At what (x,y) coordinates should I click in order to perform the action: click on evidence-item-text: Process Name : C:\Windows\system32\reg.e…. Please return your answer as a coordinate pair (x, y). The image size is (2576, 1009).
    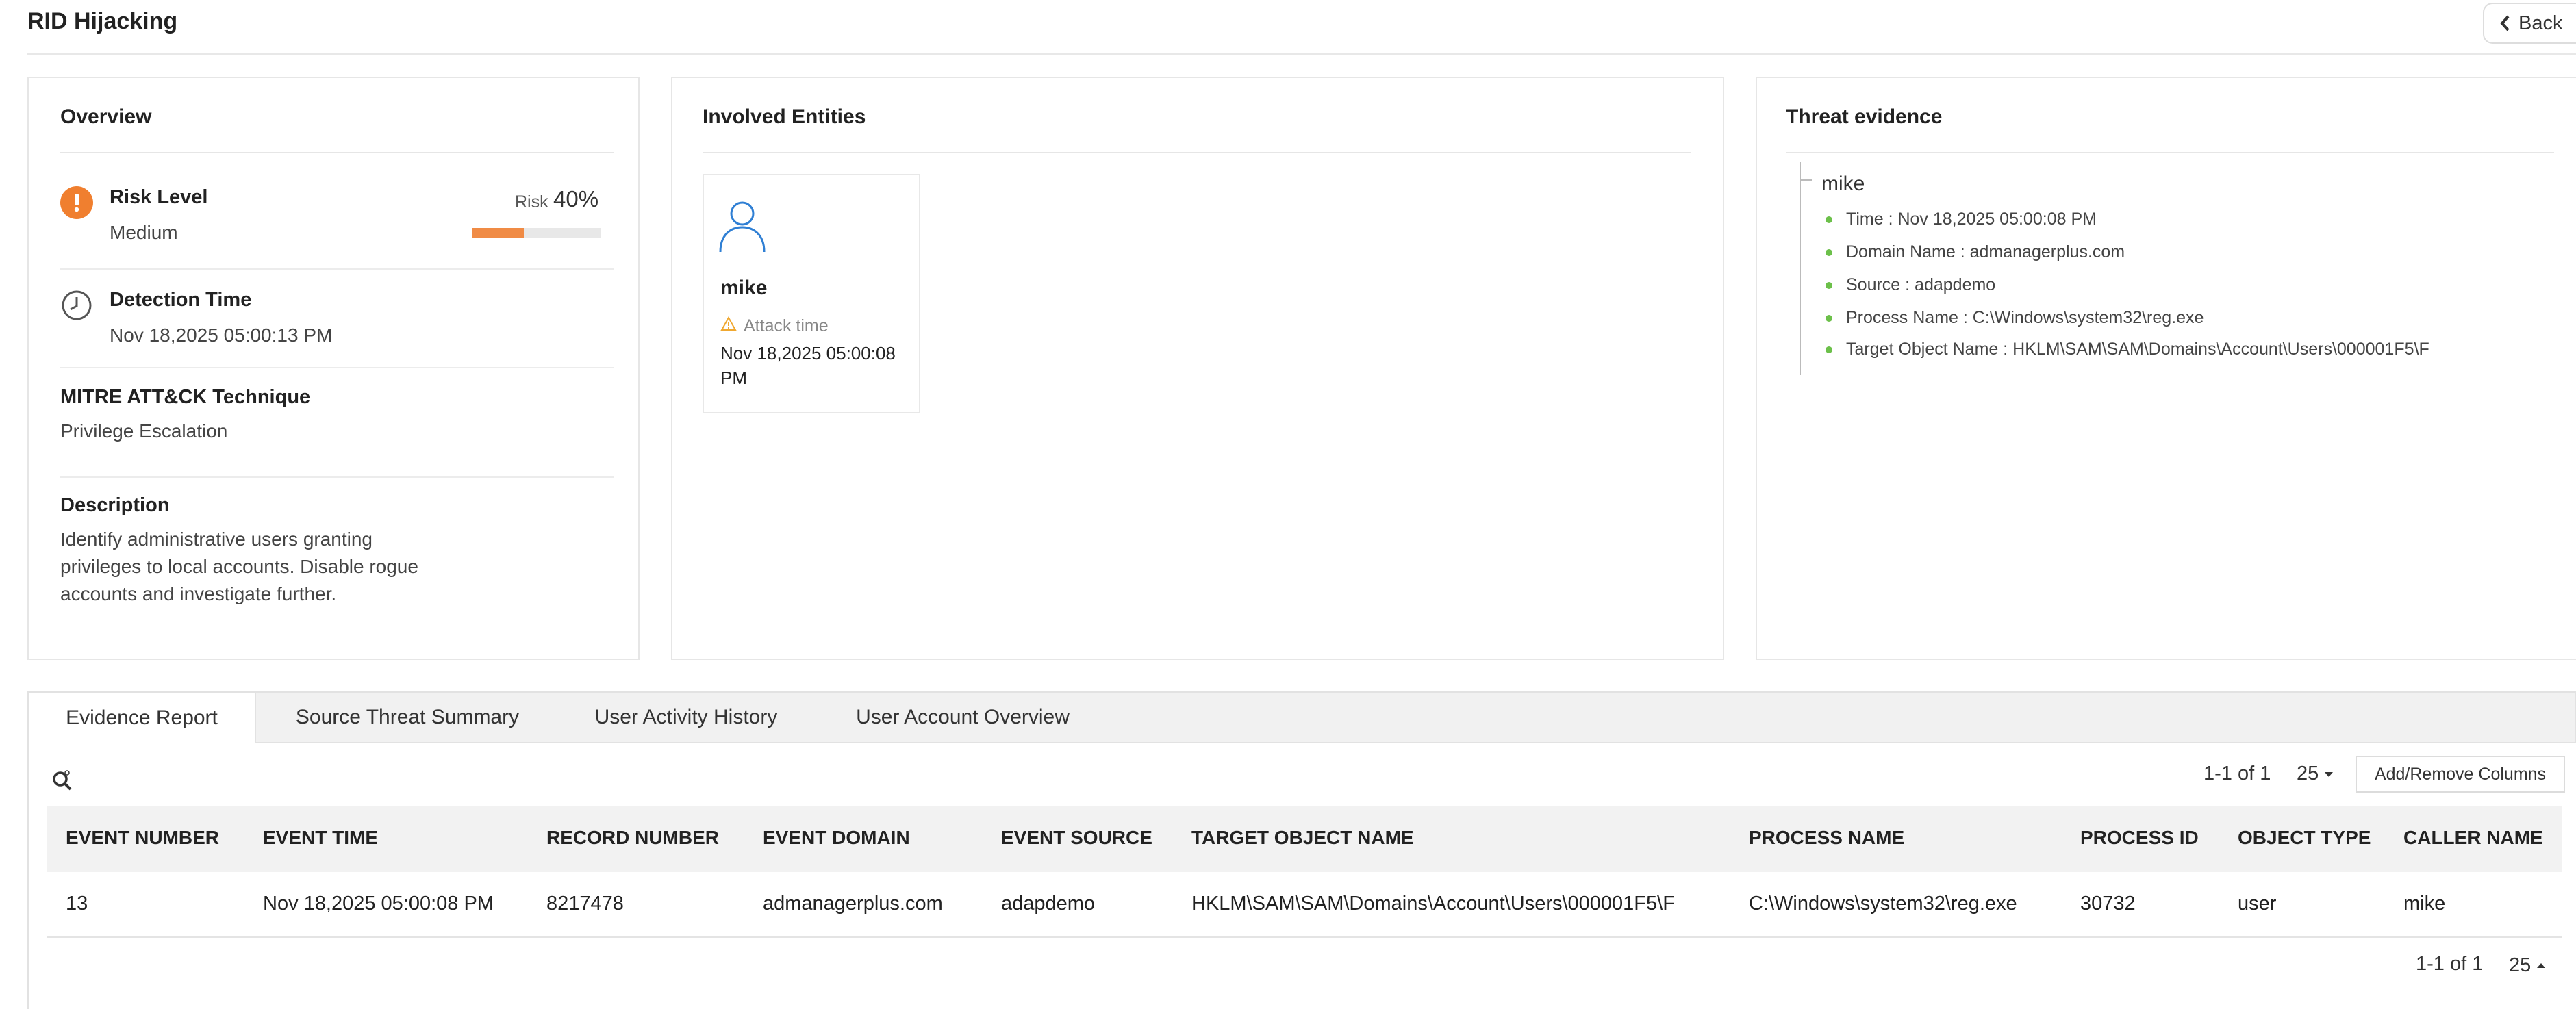
    Looking at the image, I should click on (2025, 318).